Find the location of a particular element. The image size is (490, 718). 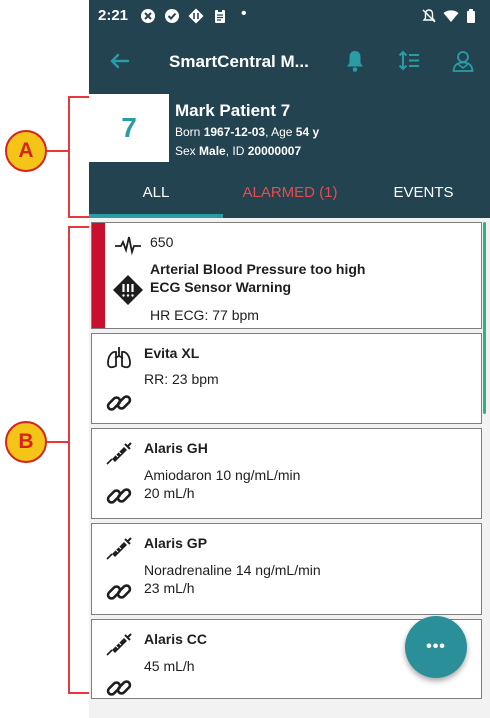

tab-alarmed-label: ALARMED (1) is located at coordinates (290, 192).